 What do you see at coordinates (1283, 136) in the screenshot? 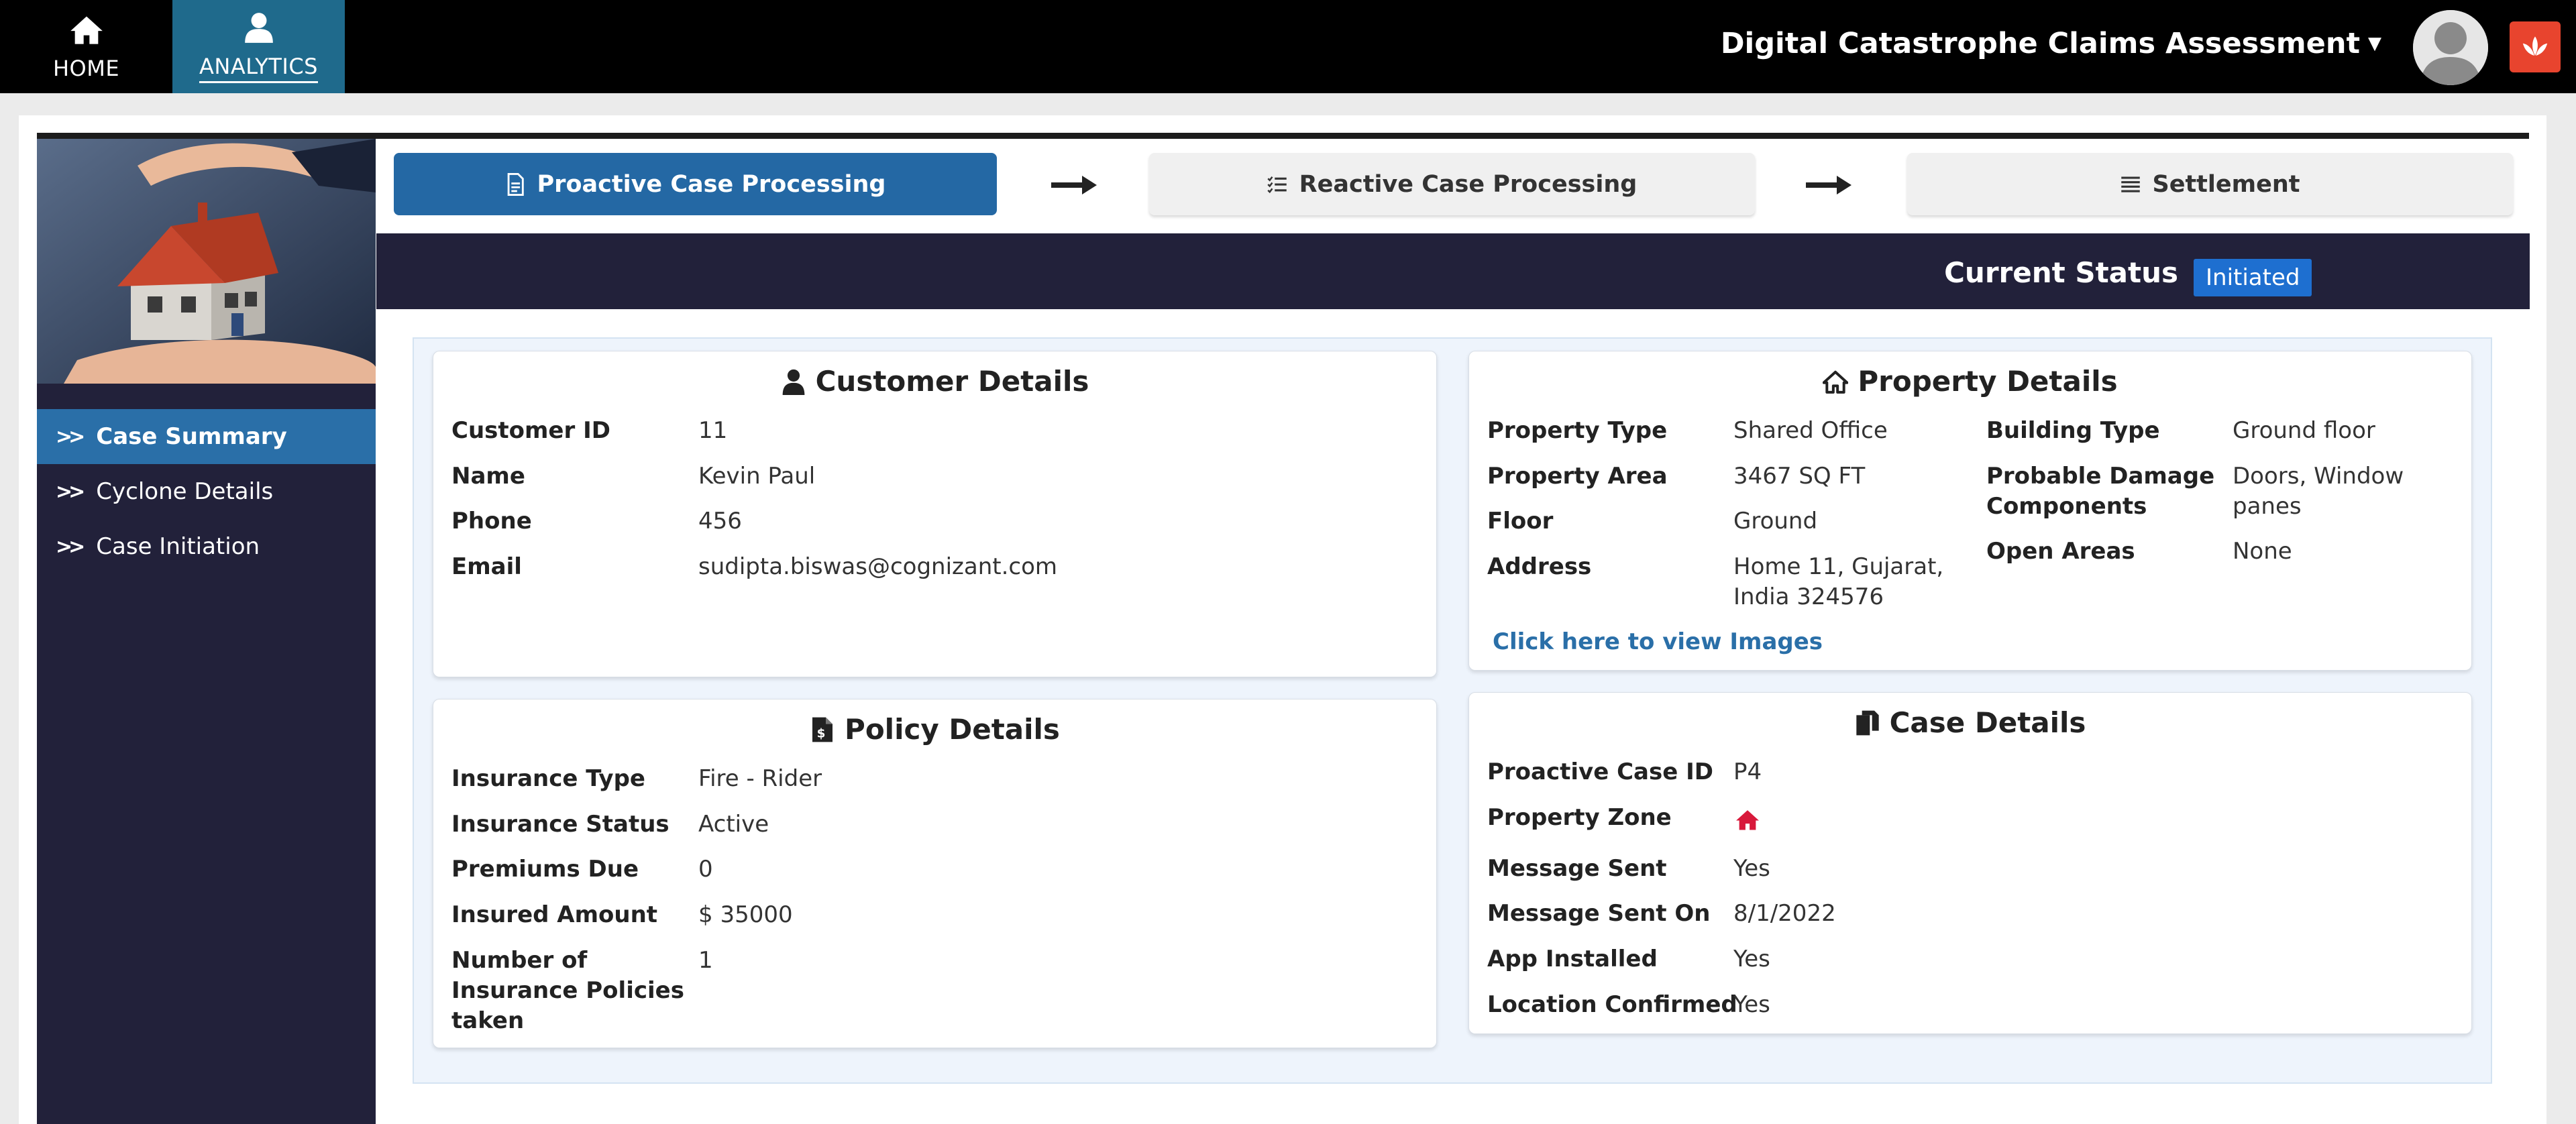
I see `frame-divider` at bounding box center [1283, 136].